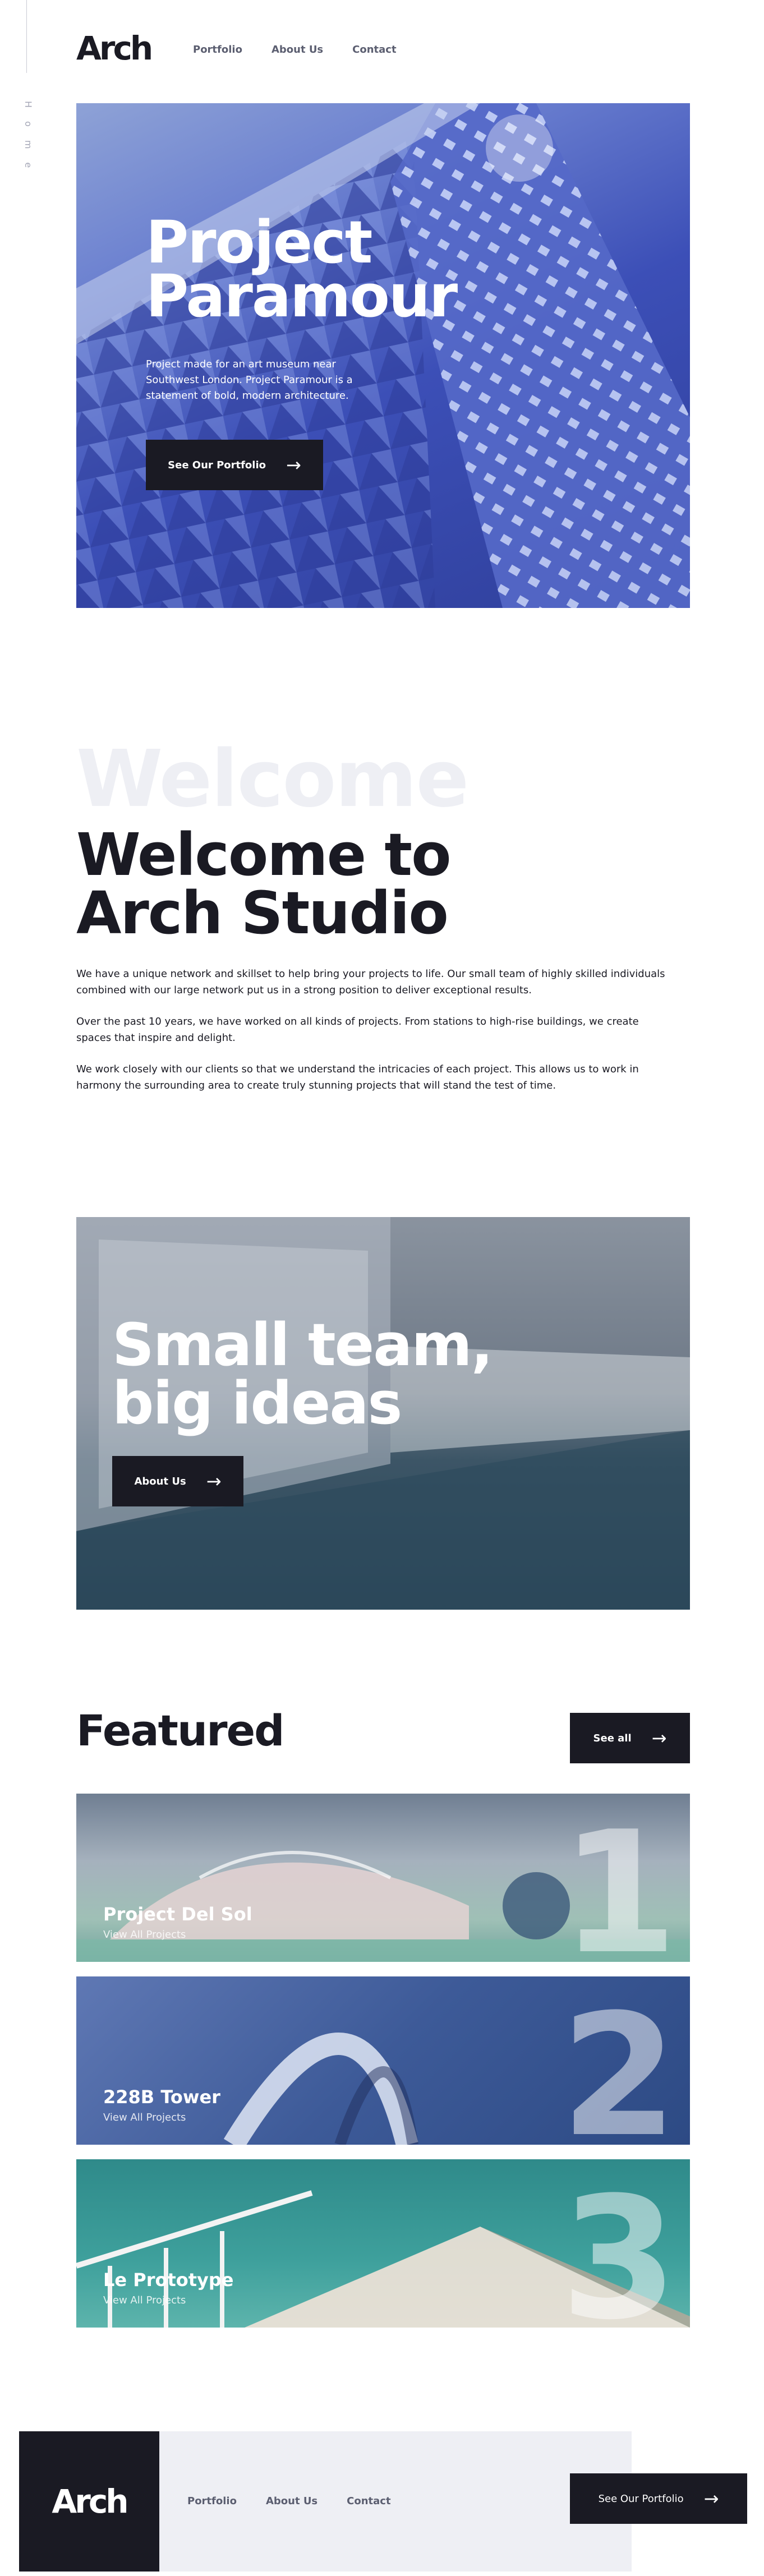 The width and height of the screenshot is (764, 2576). I want to click on footer-see-portfolio-button: See Our Portfolio →, so click(658, 2498).